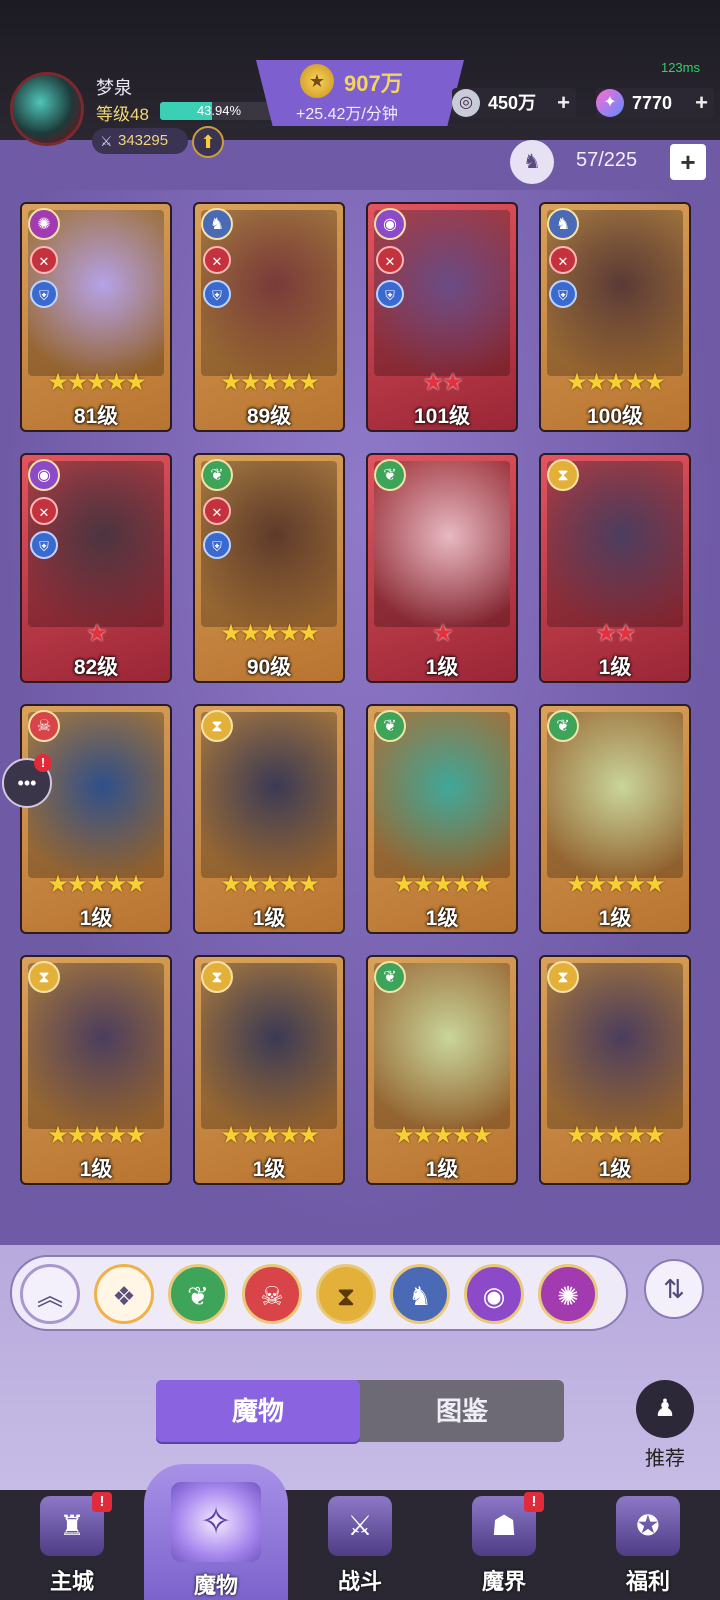  Describe the element at coordinates (96, 568) in the screenshot. I see `monster-card: ◉ ✕ ⛨ ★ 82级` at that location.